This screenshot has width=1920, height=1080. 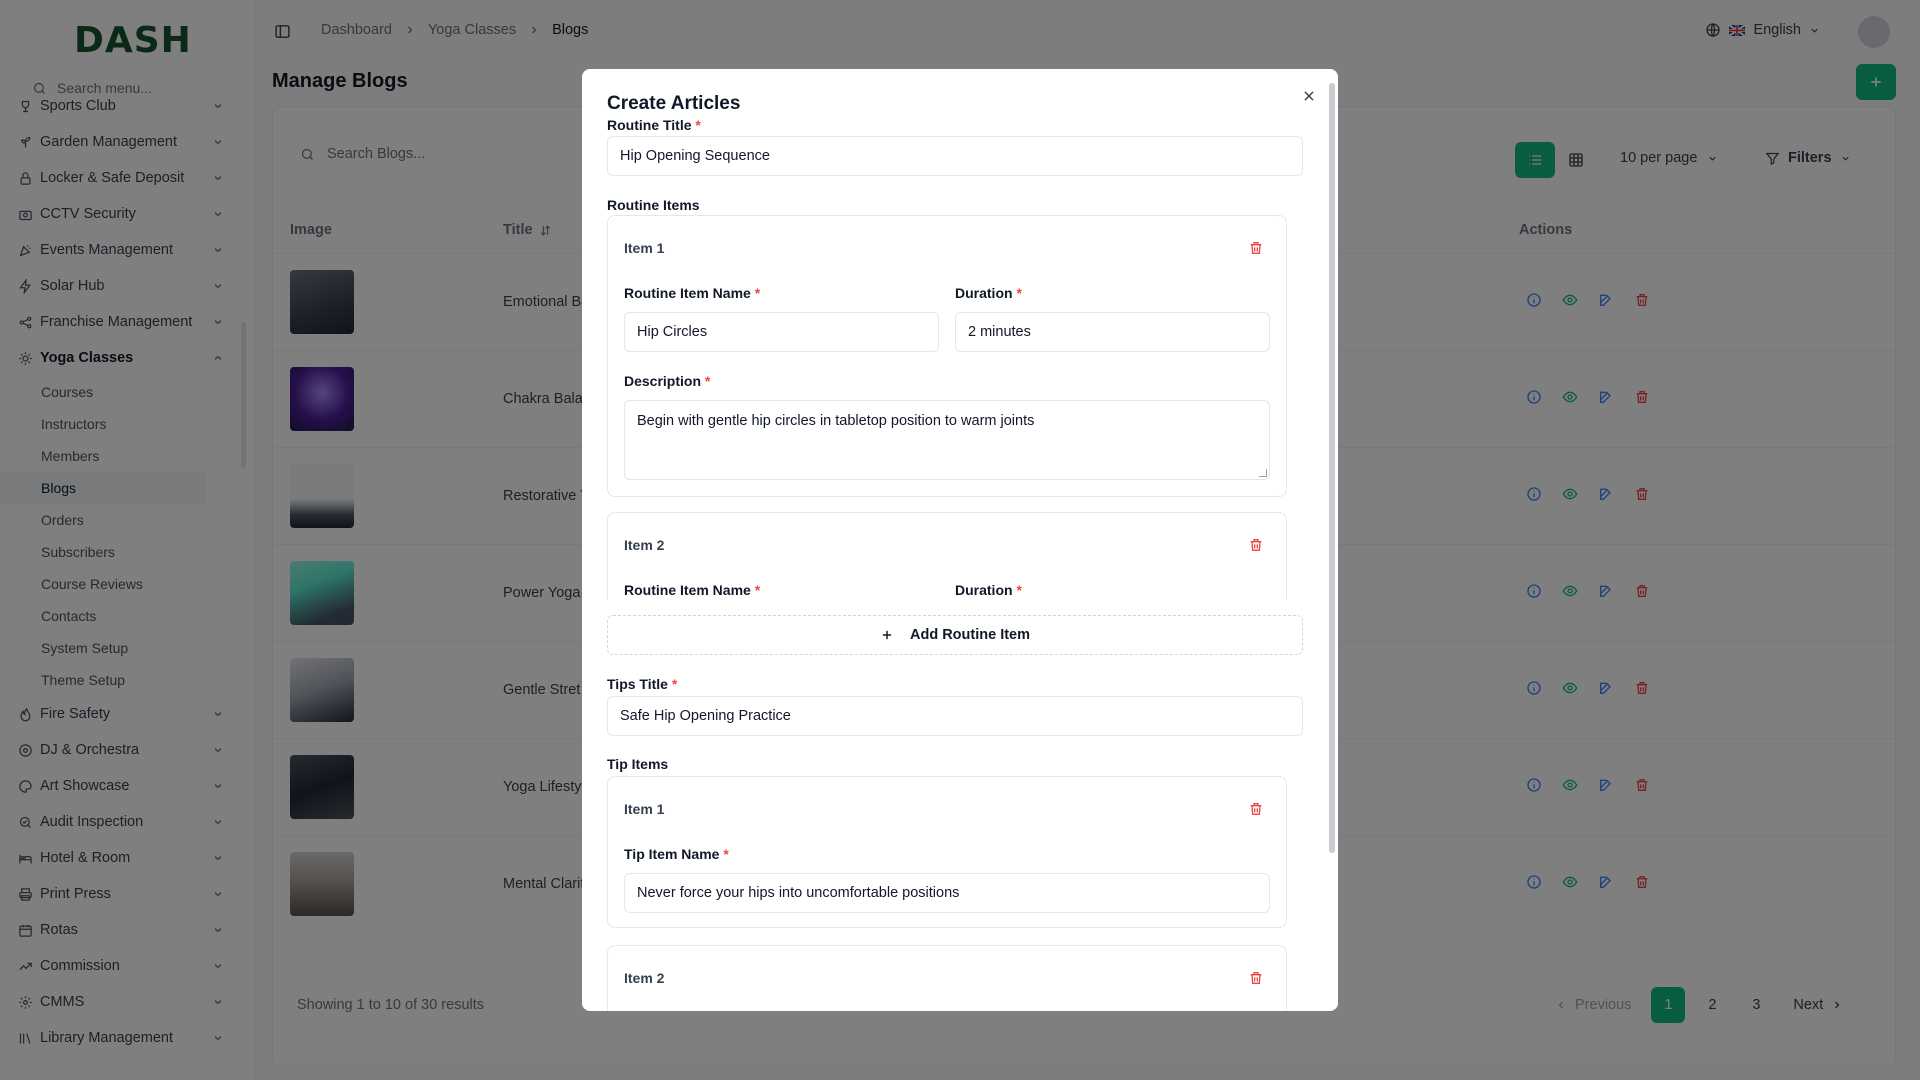 What do you see at coordinates (674, 103) in the screenshot?
I see `modal-title: Create Articles` at bounding box center [674, 103].